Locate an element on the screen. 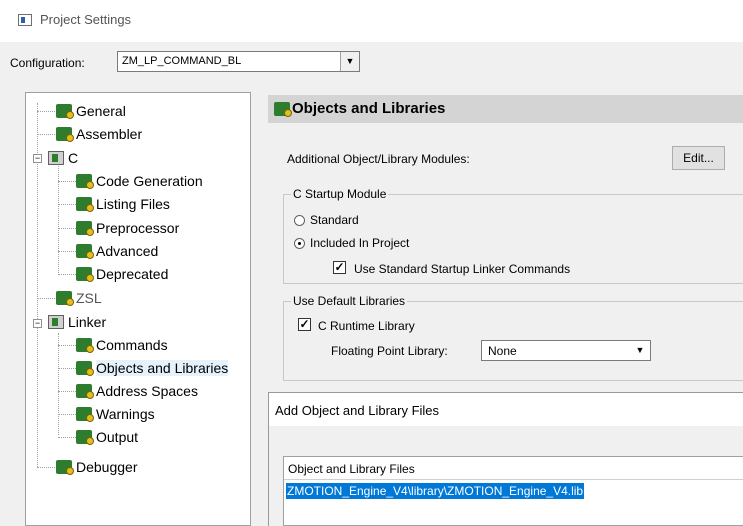 The image size is (743, 526). tree-item-commands: Commands is located at coordinates (122, 345).